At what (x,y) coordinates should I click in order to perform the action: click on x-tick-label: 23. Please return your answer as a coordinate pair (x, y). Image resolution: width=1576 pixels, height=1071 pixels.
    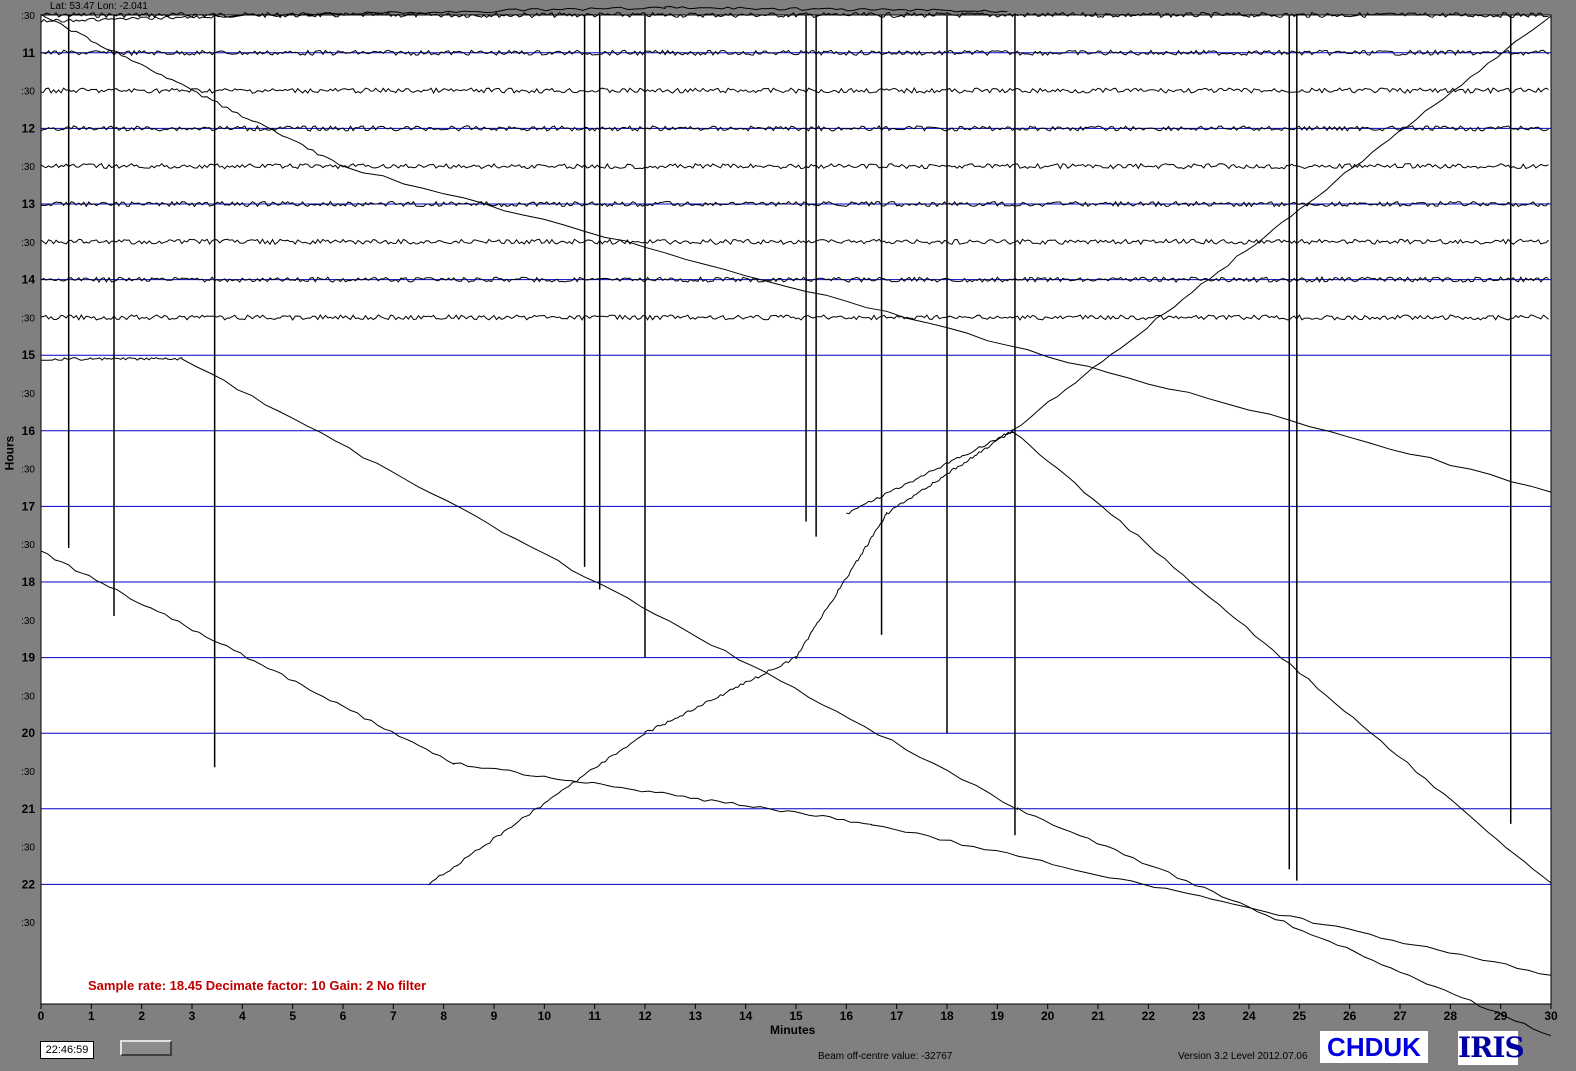
    Looking at the image, I should click on (1199, 1016).